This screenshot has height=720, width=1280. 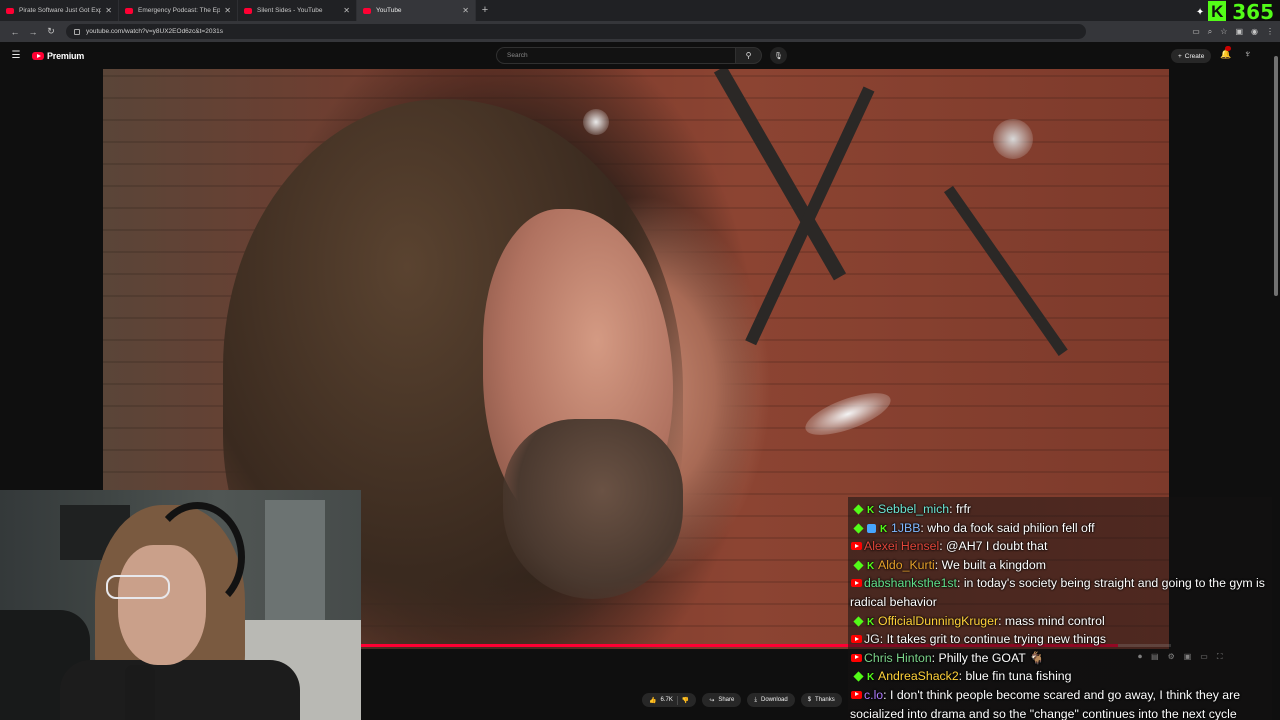 I want to click on notifications-bell-icon: 🔔, so click(x=1225, y=53).